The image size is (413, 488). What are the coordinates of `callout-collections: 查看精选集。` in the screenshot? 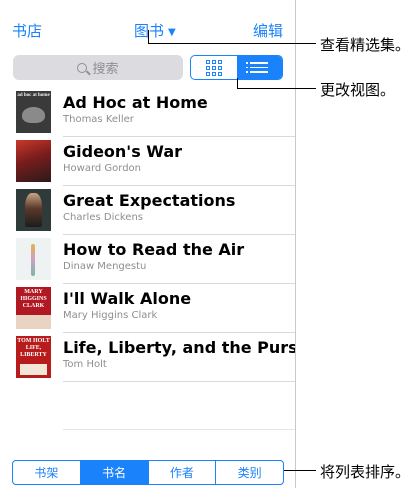 It's located at (365, 45).